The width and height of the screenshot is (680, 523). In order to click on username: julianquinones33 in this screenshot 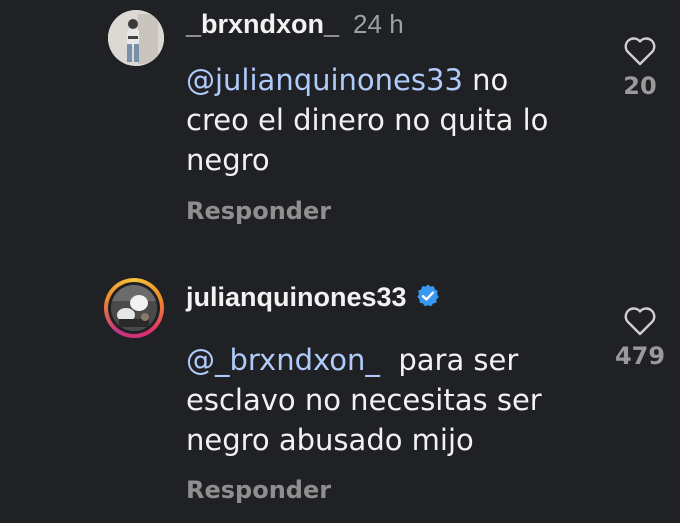, I will do `click(296, 297)`.